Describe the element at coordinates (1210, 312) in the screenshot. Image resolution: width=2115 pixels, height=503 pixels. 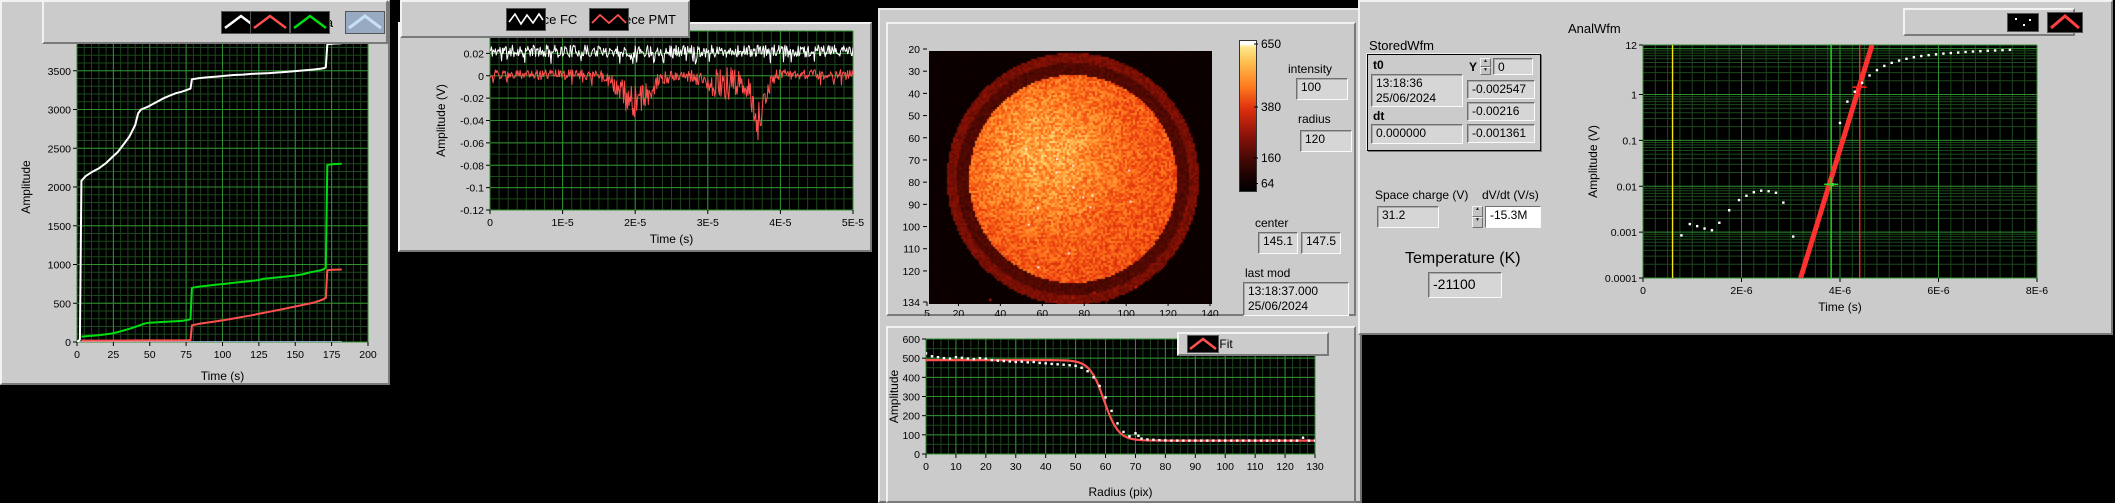
I see `svg-text: 140` at that location.